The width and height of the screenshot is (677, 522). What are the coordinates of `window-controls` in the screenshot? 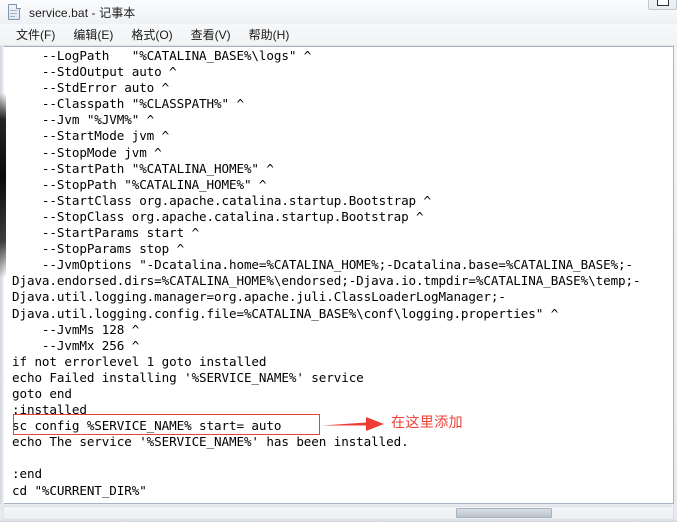 It's located at (662, 5).